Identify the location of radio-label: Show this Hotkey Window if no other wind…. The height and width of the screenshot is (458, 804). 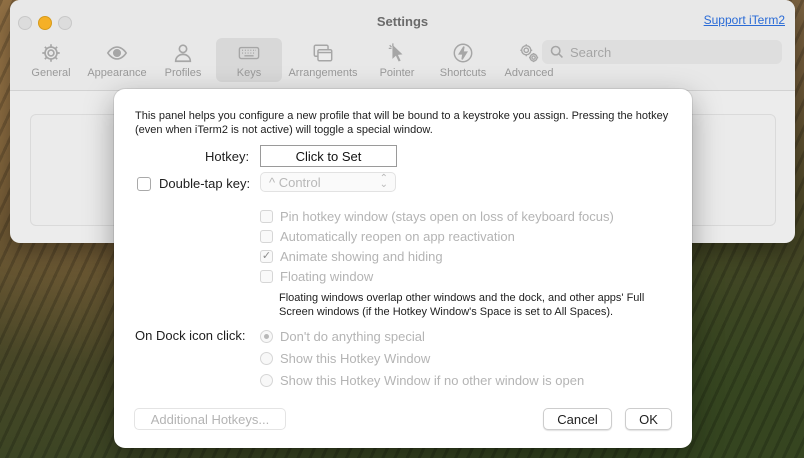
(432, 380).